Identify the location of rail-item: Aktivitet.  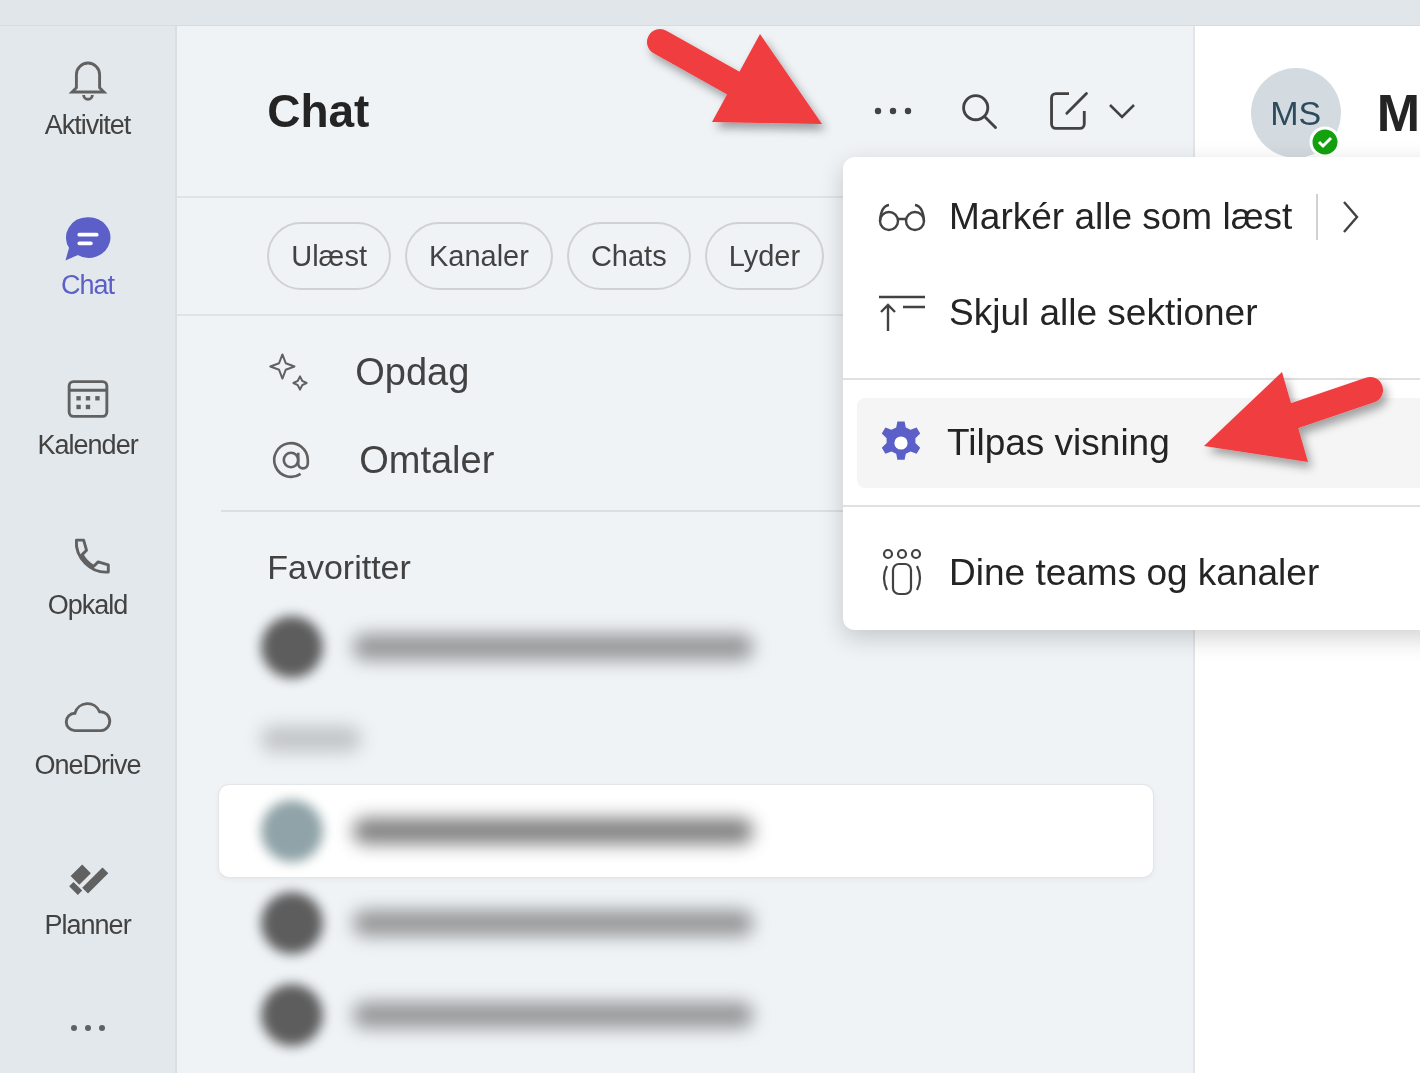
(87, 130).